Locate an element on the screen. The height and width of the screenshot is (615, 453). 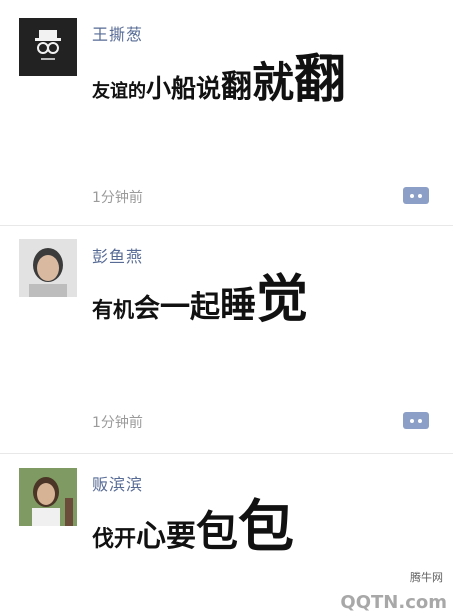
post-text-segment: 会 is located at coordinates (147, 309).